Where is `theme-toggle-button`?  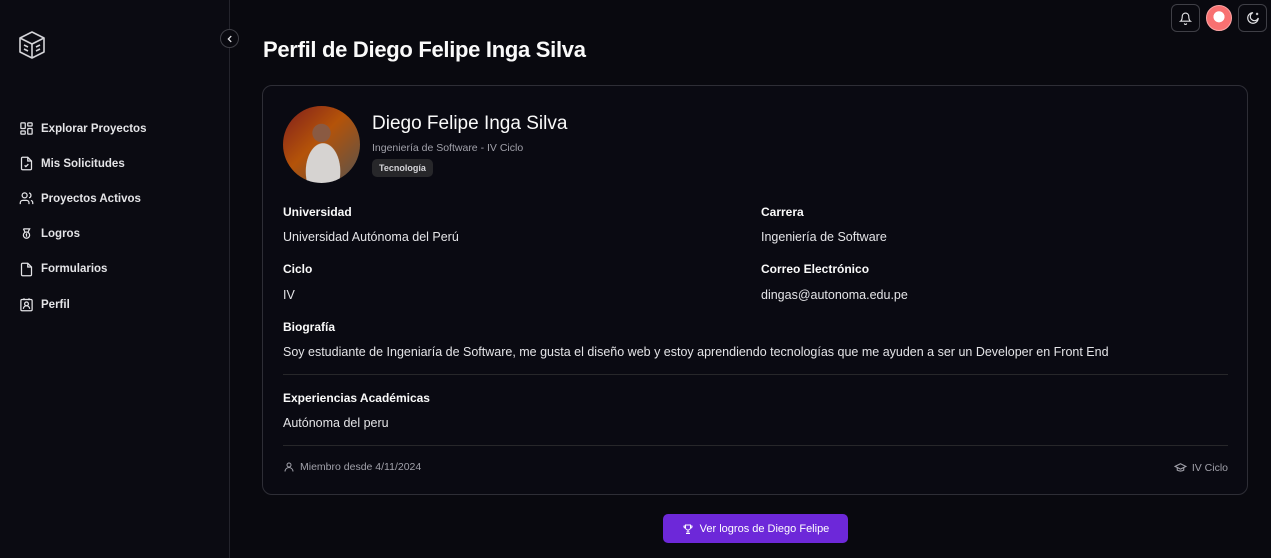 theme-toggle-button is located at coordinates (1252, 18).